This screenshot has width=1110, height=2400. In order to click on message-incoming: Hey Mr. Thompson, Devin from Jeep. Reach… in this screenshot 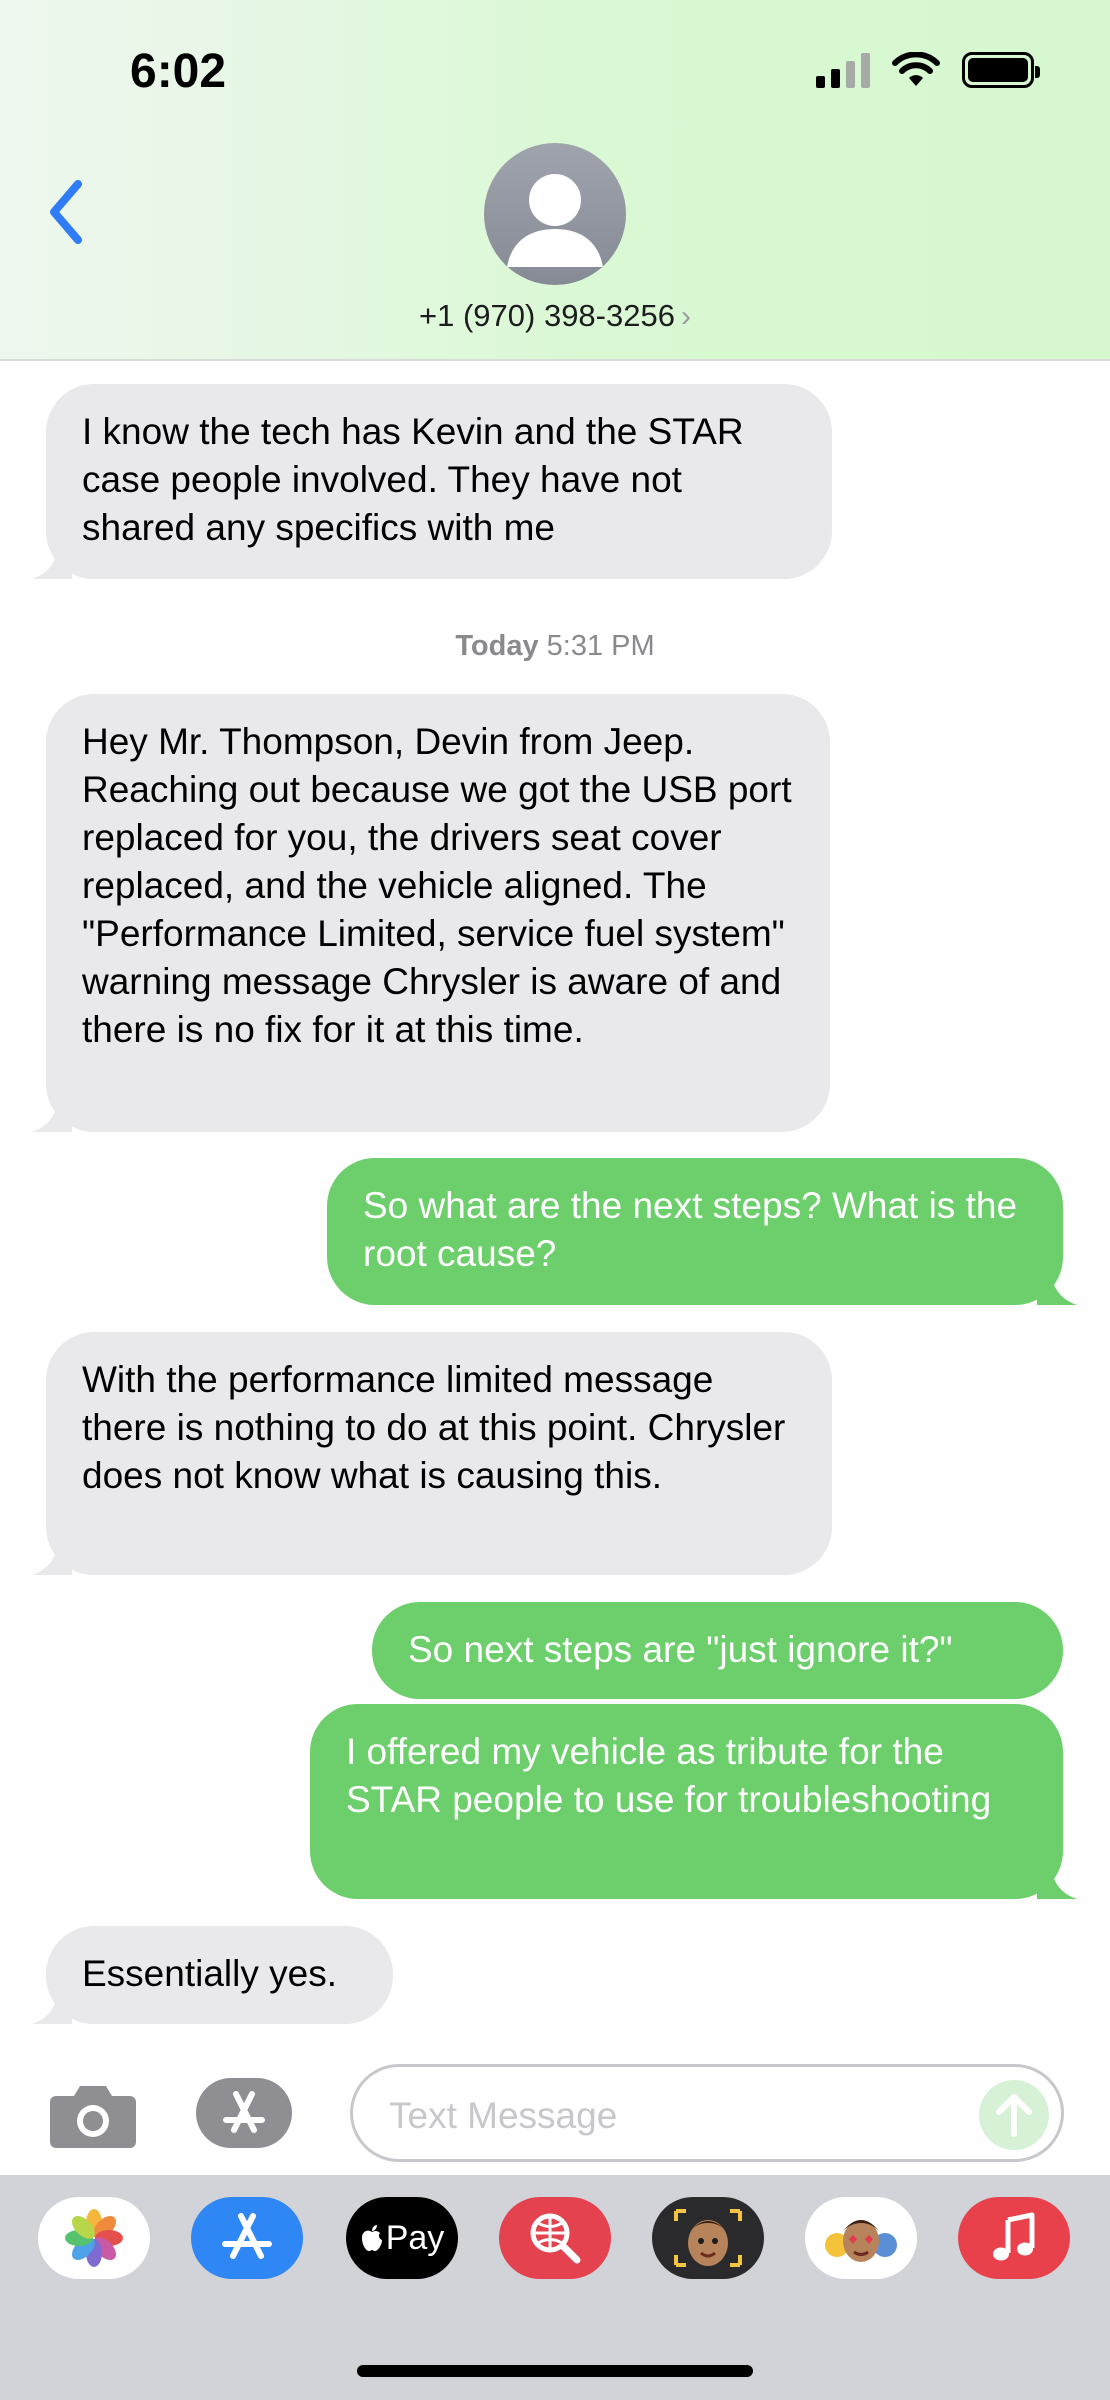, I will do `click(431, 913)`.